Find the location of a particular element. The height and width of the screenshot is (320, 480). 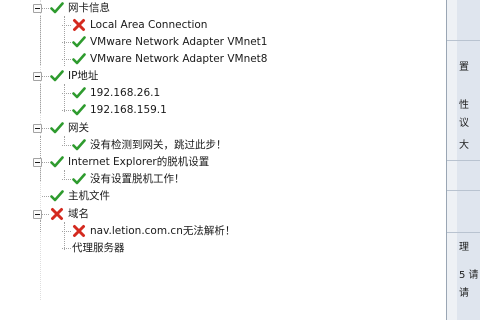

tree-node-label: 域名 is located at coordinates (78, 214).